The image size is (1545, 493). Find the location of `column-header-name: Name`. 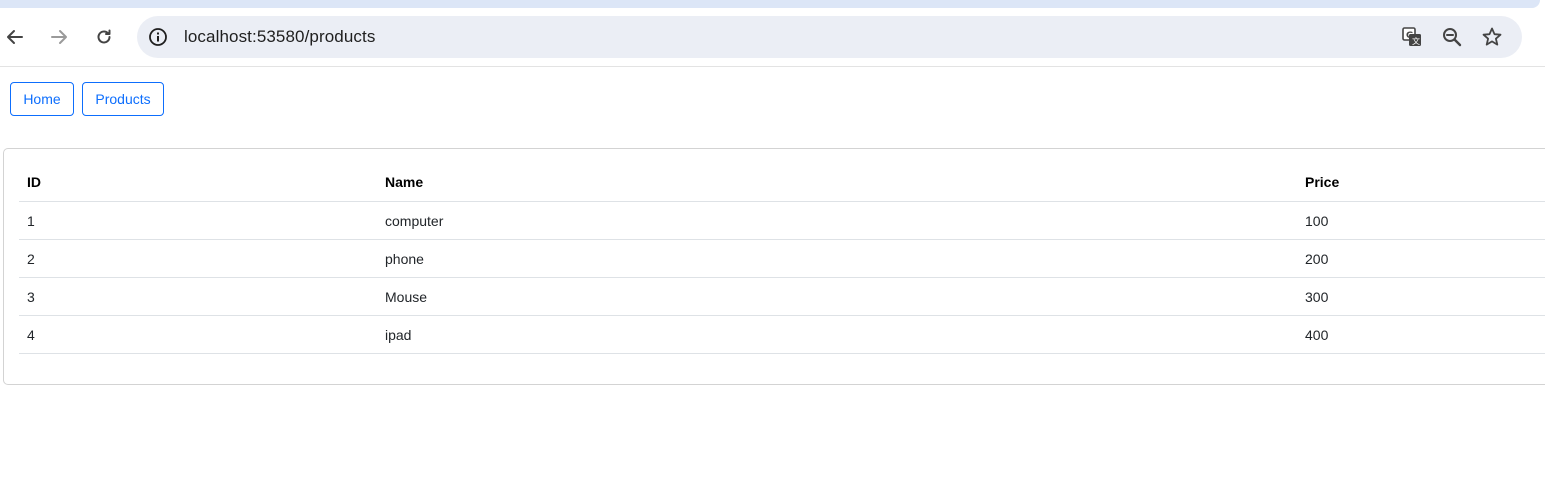

column-header-name: Name is located at coordinates (837, 182).